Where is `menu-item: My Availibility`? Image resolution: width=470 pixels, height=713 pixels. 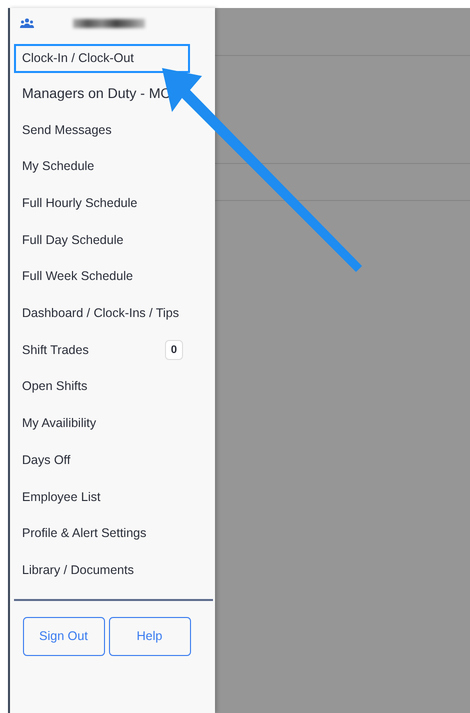 menu-item: My Availibility is located at coordinates (114, 423).